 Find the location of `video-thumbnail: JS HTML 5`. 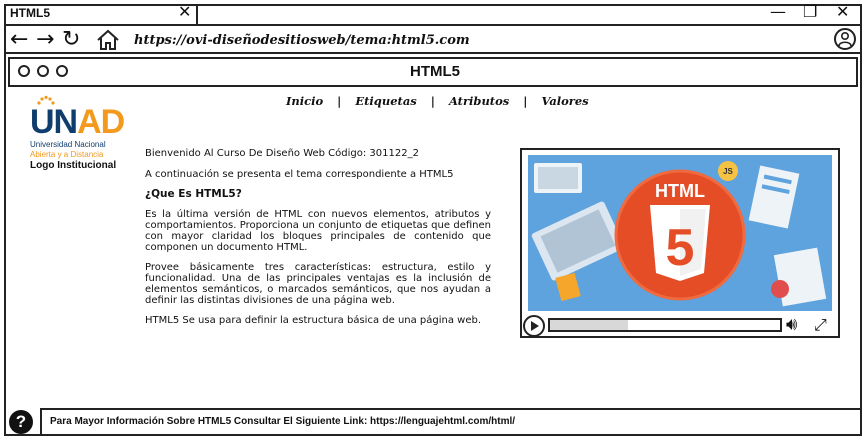

video-thumbnail: JS HTML 5 is located at coordinates (680, 233).